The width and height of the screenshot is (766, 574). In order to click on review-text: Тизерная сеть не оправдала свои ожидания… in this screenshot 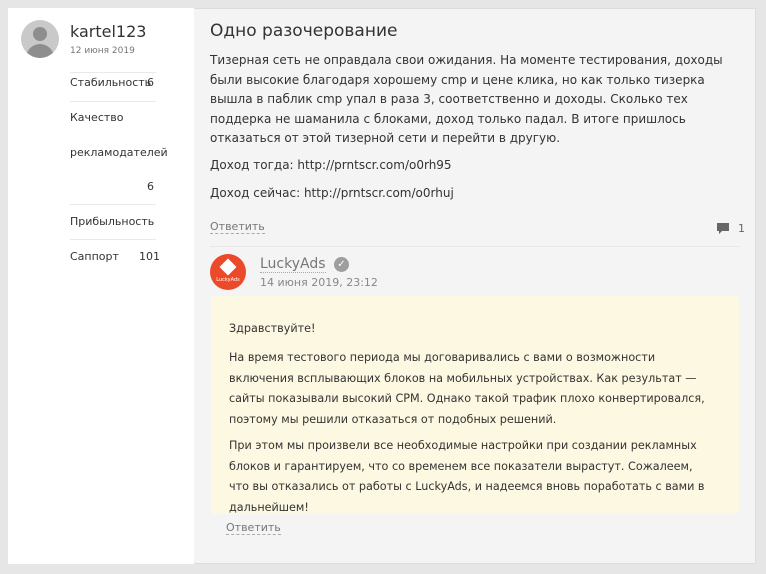, I will do `click(466, 99)`.